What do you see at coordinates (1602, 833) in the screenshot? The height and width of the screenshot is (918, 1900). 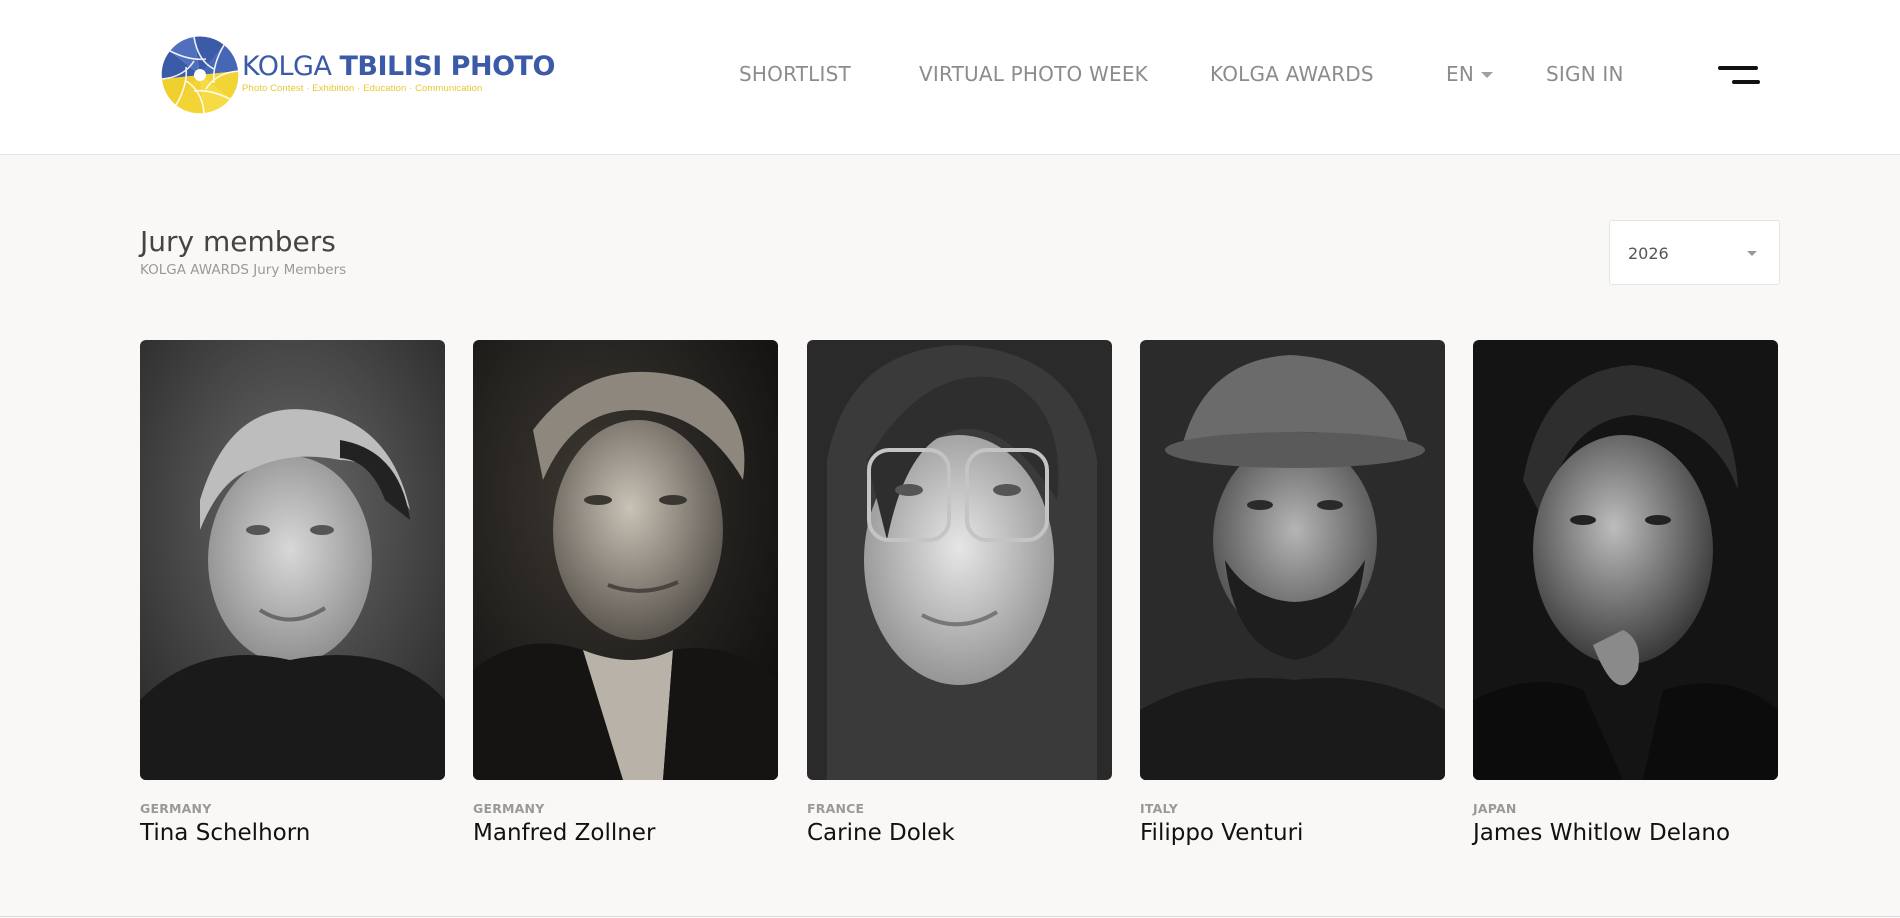 I see `jury-name: James Whitlow Delano` at bounding box center [1602, 833].